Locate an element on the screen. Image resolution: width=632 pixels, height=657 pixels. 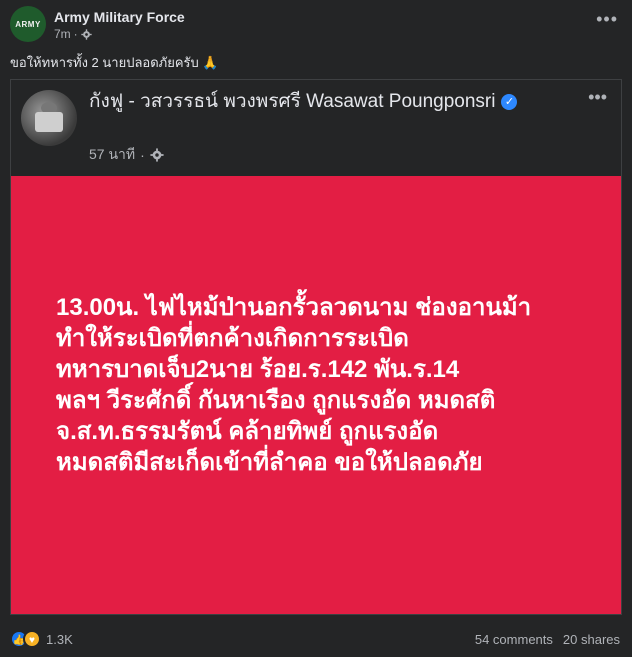
shared-post-meta: 57 นาที · is located at coordinates (126, 155).